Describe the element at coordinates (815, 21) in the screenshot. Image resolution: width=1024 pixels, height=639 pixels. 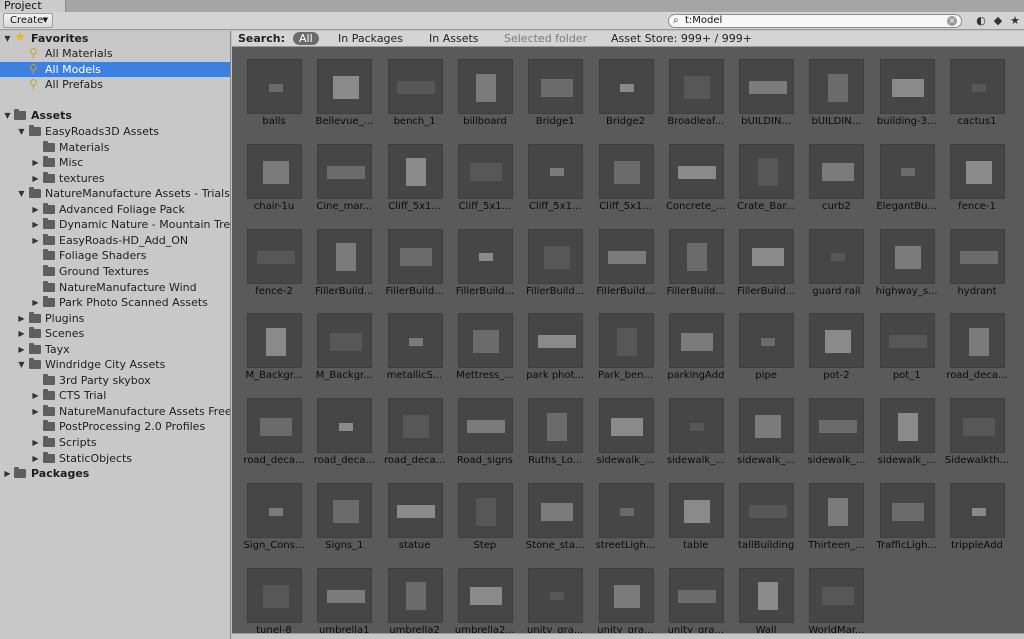
I see `search-input: ⌕ t:Model ×` at that location.